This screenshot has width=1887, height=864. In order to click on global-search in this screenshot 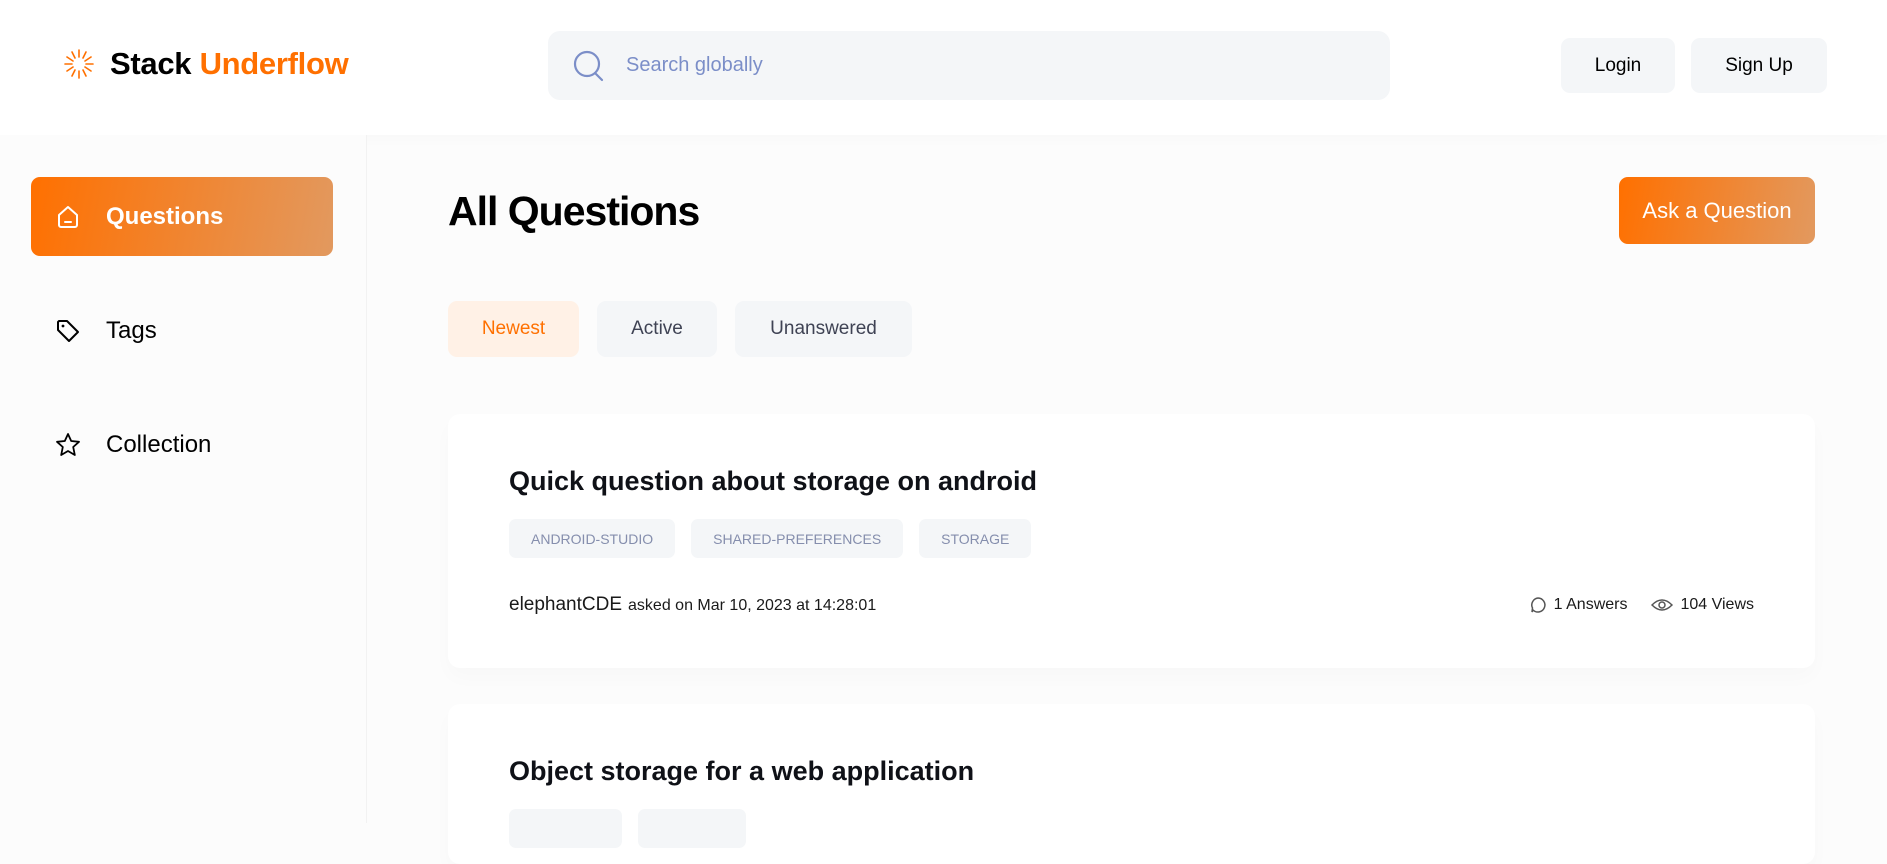, I will do `click(969, 65)`.